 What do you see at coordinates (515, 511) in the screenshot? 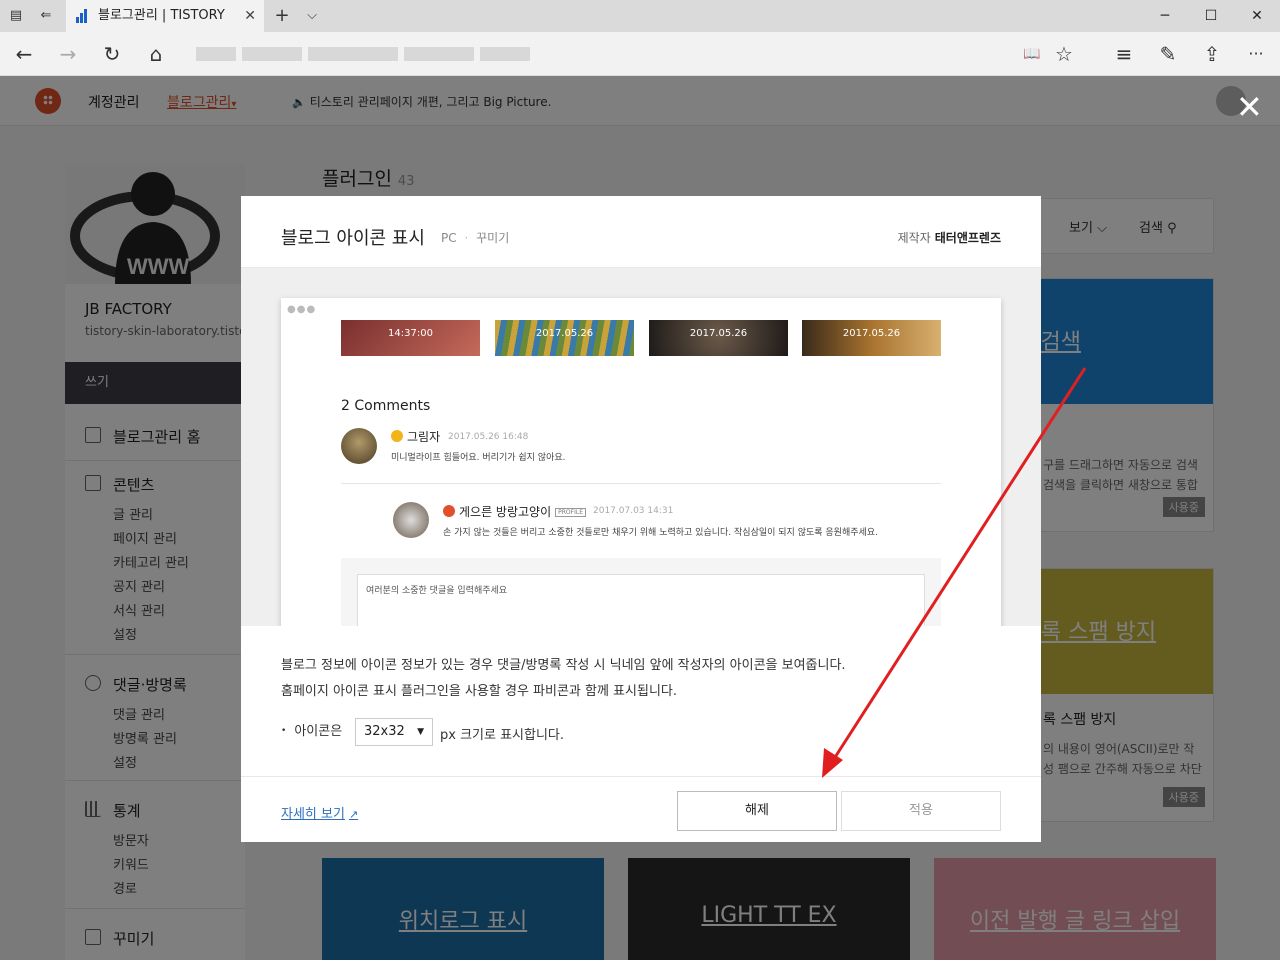
I see `reply-name: 게으른 방랑고양이 PROFILE` at bounding box center [515, 511].